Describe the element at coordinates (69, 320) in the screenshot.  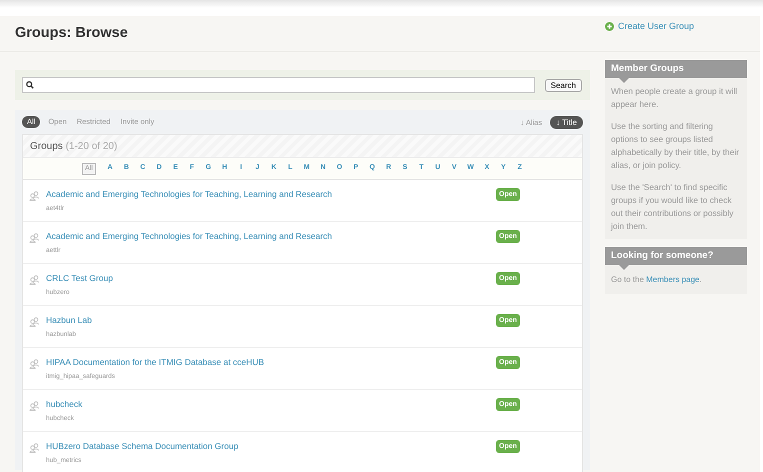
I see `group-title-link: Hazbun Lab` at that location.